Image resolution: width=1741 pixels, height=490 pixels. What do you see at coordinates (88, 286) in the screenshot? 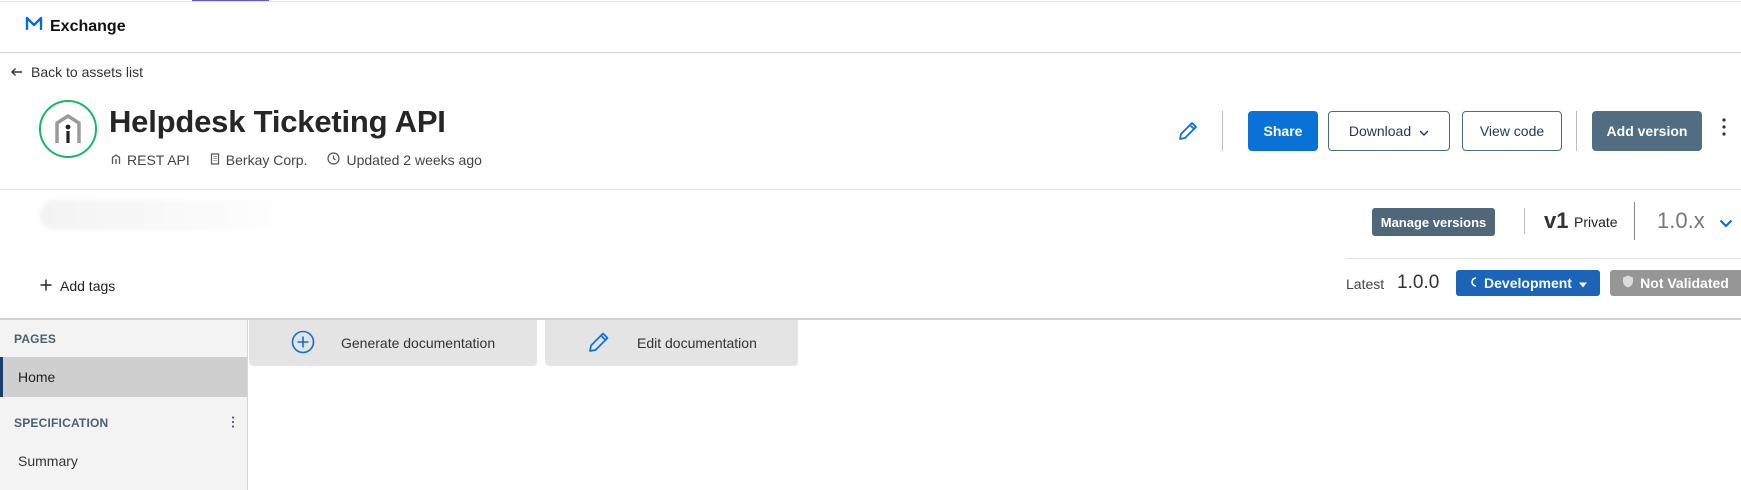
I see `add-tags-label: Add tags` at bounding box center [88, 286].